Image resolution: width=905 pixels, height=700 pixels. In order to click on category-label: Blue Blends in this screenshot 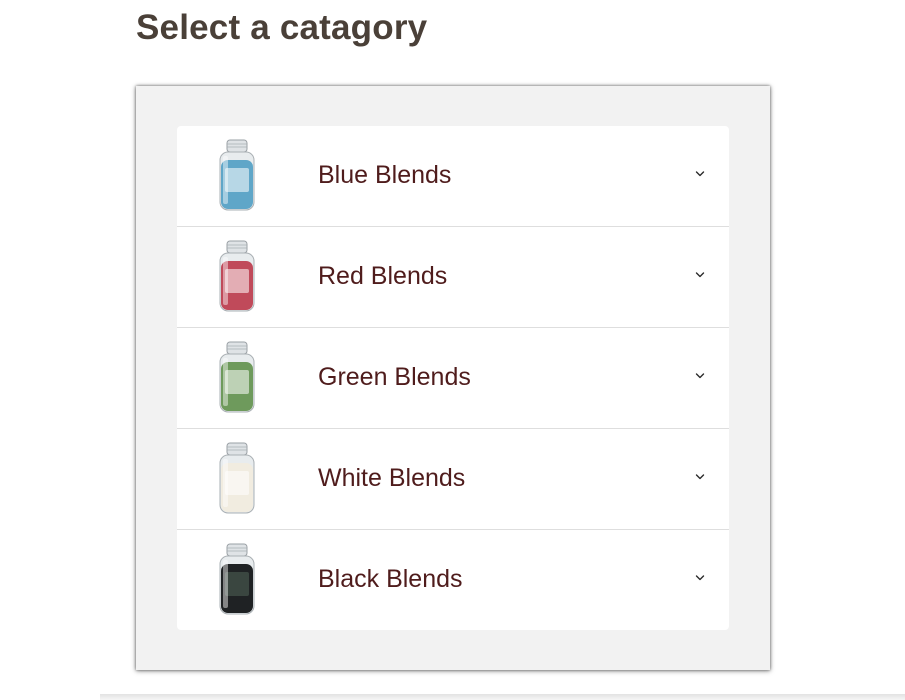, I will do `click(385, 175)`.